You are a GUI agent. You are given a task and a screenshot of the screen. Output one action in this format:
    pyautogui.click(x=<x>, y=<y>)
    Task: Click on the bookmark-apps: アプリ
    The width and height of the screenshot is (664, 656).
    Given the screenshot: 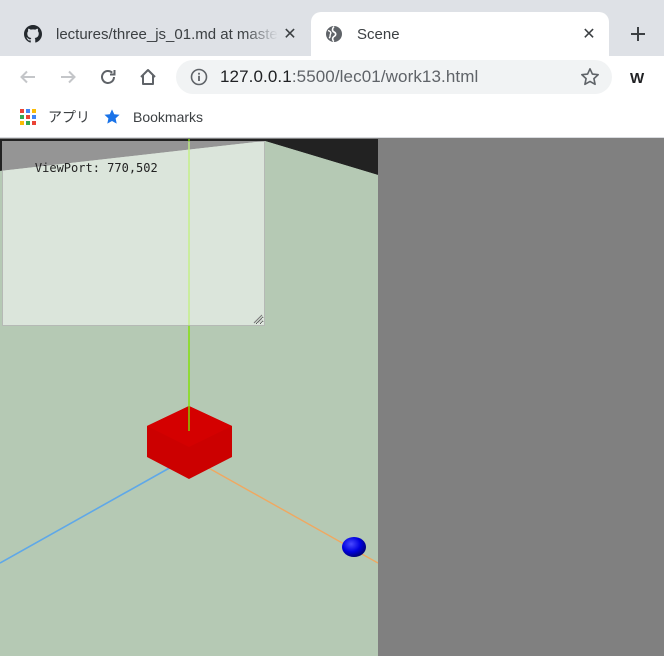 What is the action you would take?
    pyautogui.click(x=55, y=117)
    